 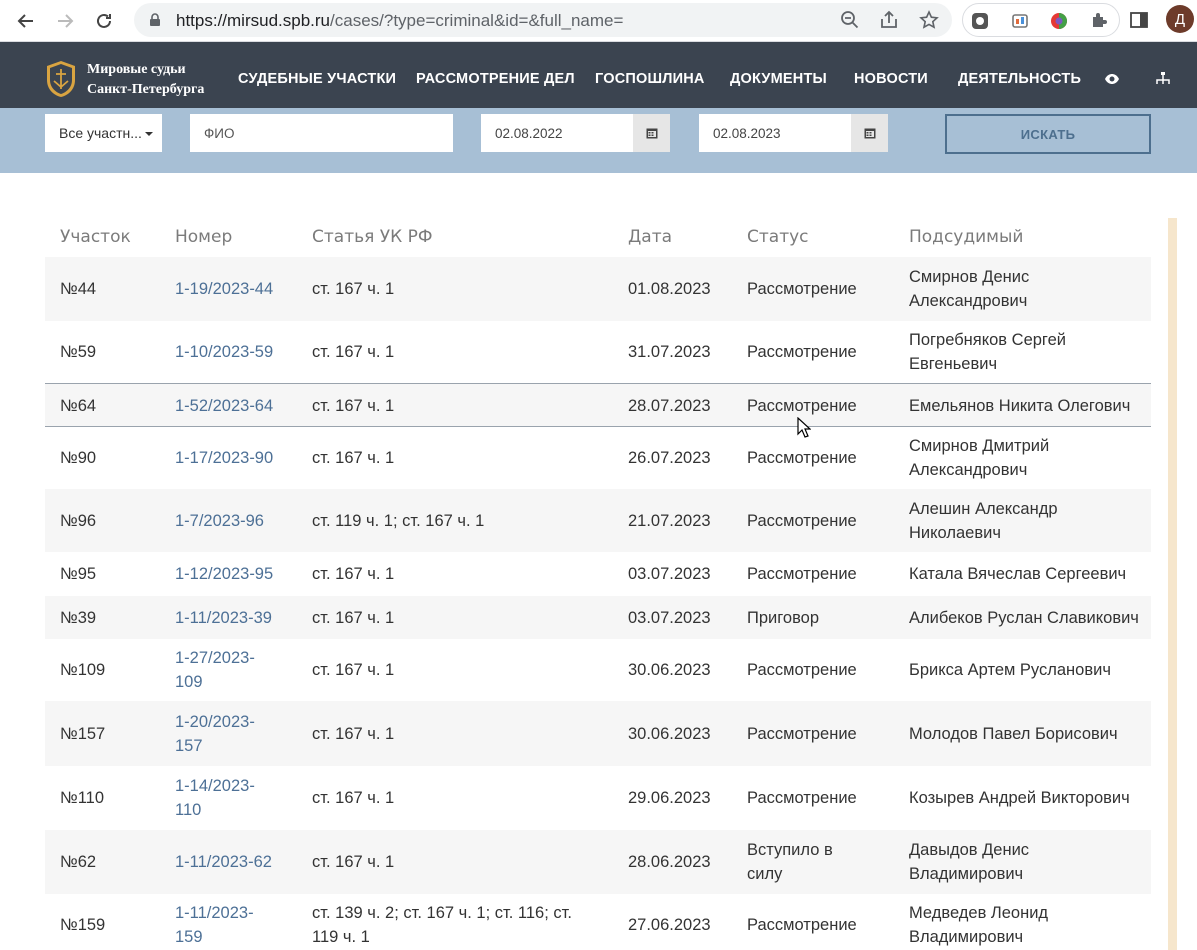 I want to click on case-number-link: 1-7/2023-96, so click(x=230, y=521).